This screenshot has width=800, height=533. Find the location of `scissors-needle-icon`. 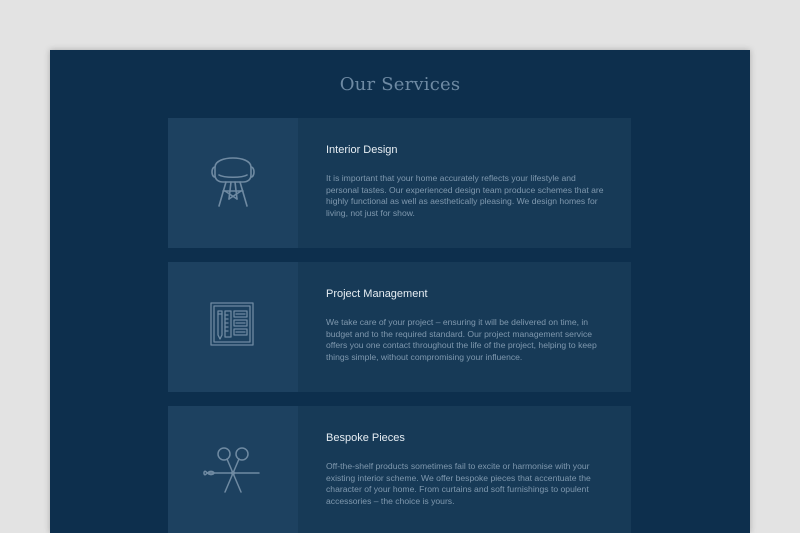

scissors-needle-icon is located at coordinates (231, 470).